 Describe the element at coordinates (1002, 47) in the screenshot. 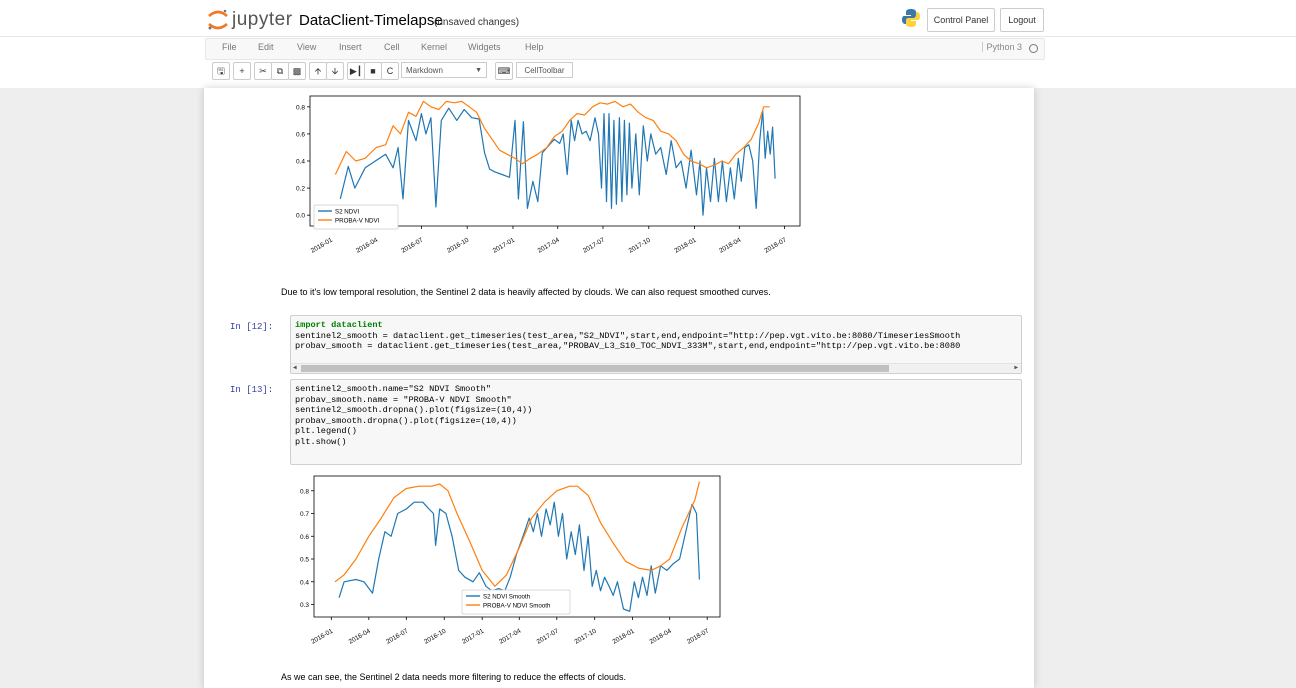

I see `kernel-name: Python 3` at that location.